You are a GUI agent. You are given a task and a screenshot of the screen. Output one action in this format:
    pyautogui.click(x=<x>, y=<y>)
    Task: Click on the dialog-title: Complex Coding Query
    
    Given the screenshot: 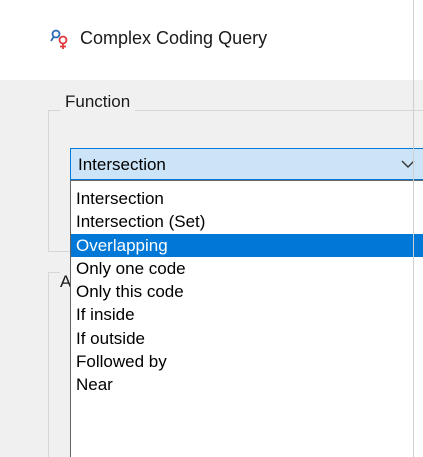 What is the action you would take?
    pyautogui.click(x=174, y=38)
    